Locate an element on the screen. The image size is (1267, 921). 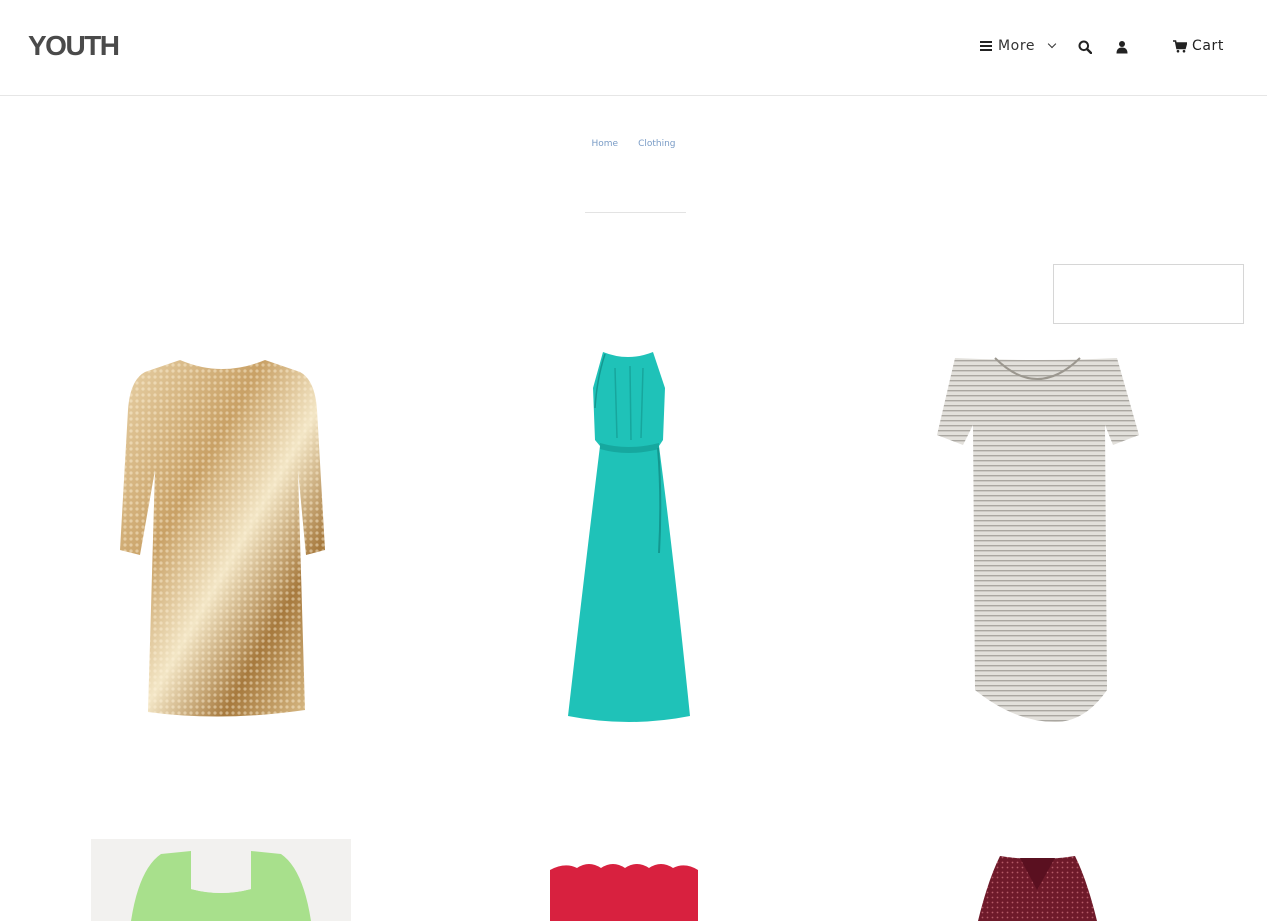
more-menu-label: More is located at coordinates (1017, 46).